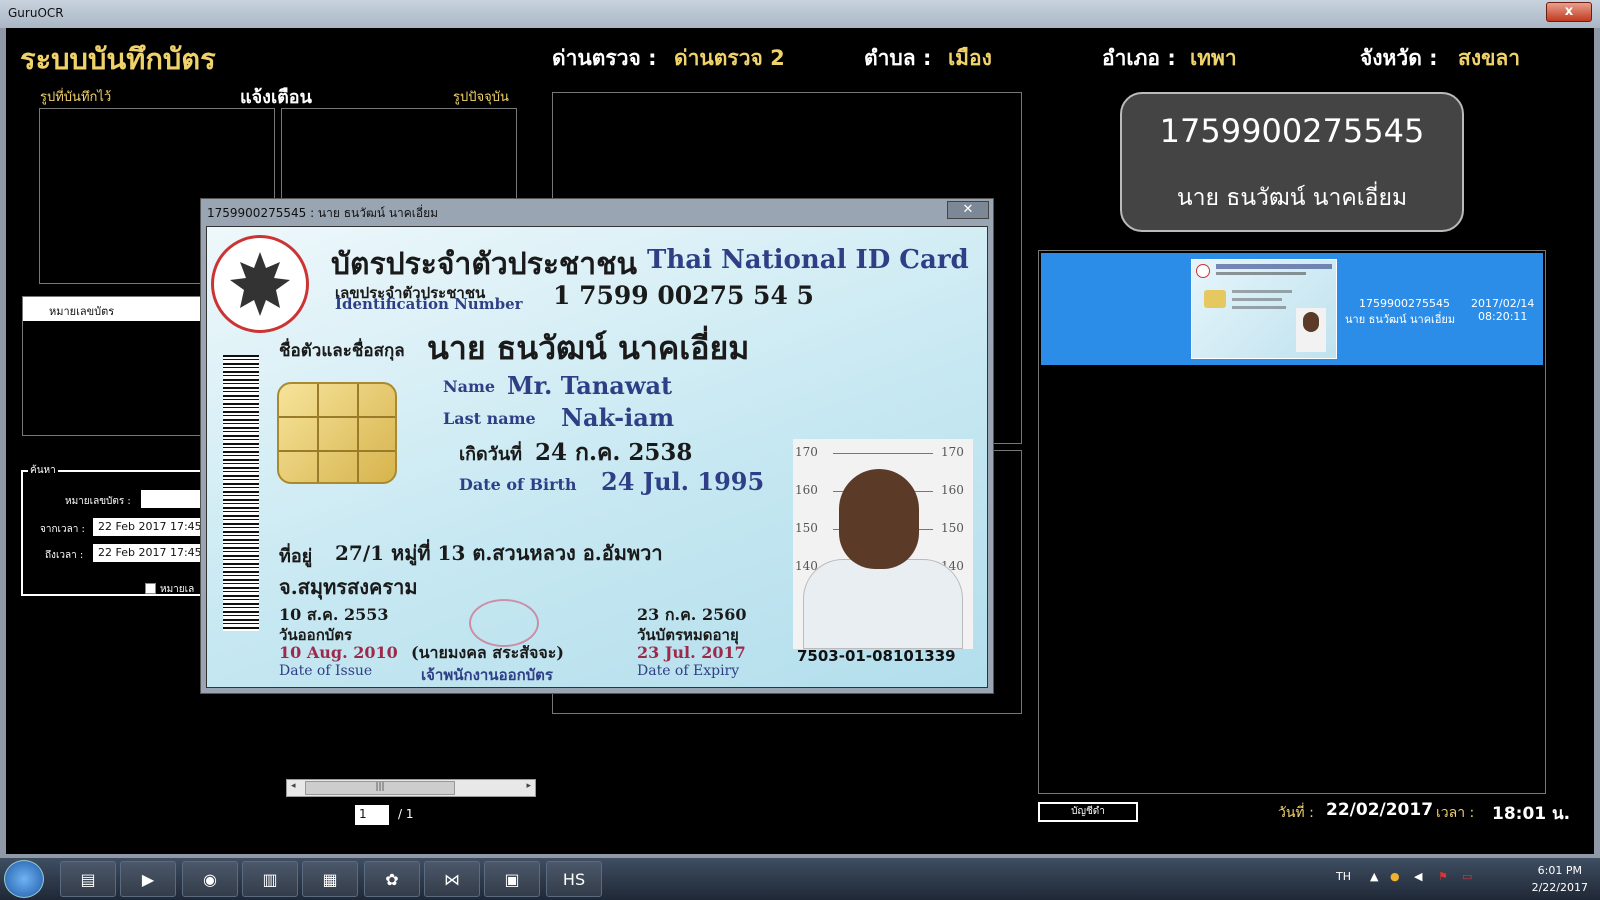 The width and height of the screenshot is (1600, 900). What do you see at coordinates (296, 556) in the screenshot?
I see `address-label: ที่อยู่` at bounding box center [296, 556].